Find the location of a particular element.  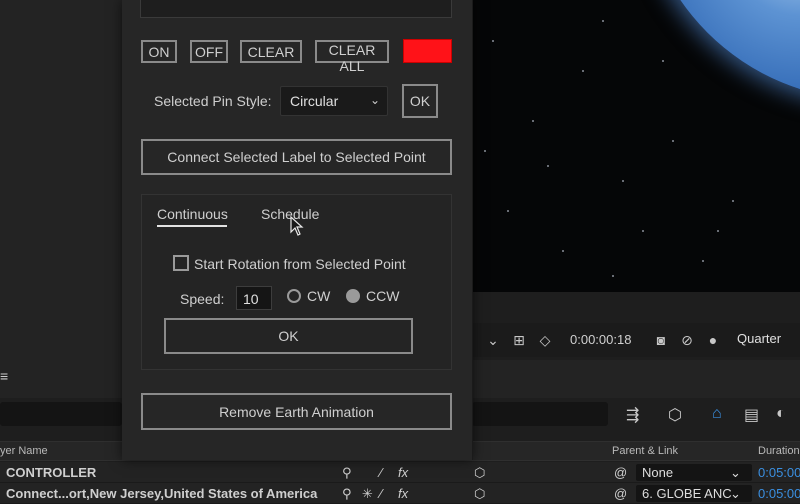

pin-style-select: Circular ⌄ is located at coordinates (334, 101).